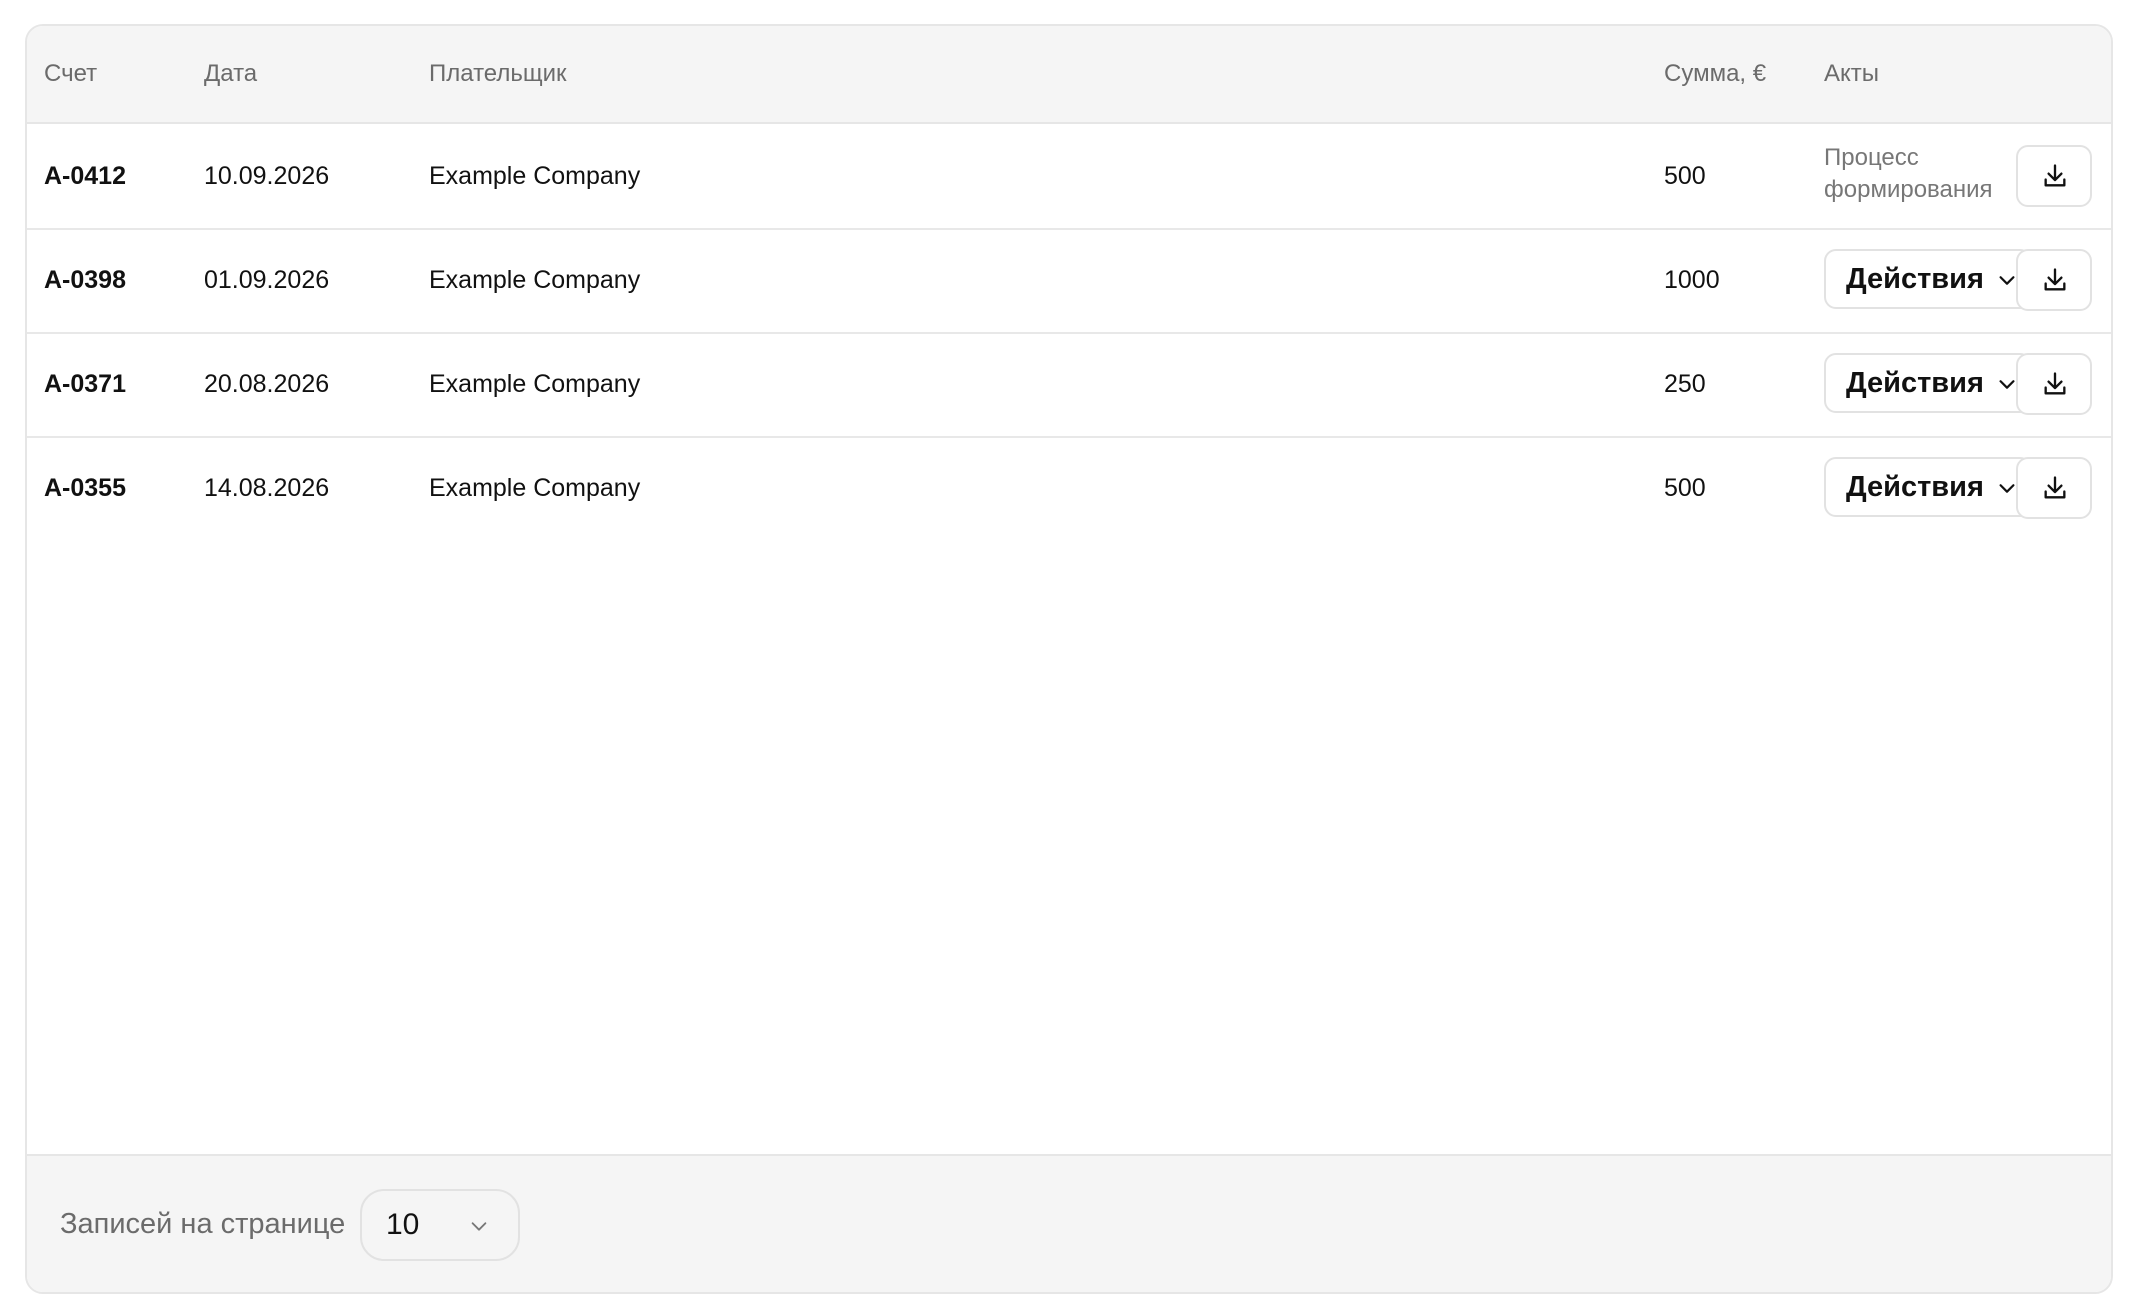  What do you see at coordinates (403, 1224) in the screenshot?
I see `page-size-value: 10` at bounding box center [403, 1224].